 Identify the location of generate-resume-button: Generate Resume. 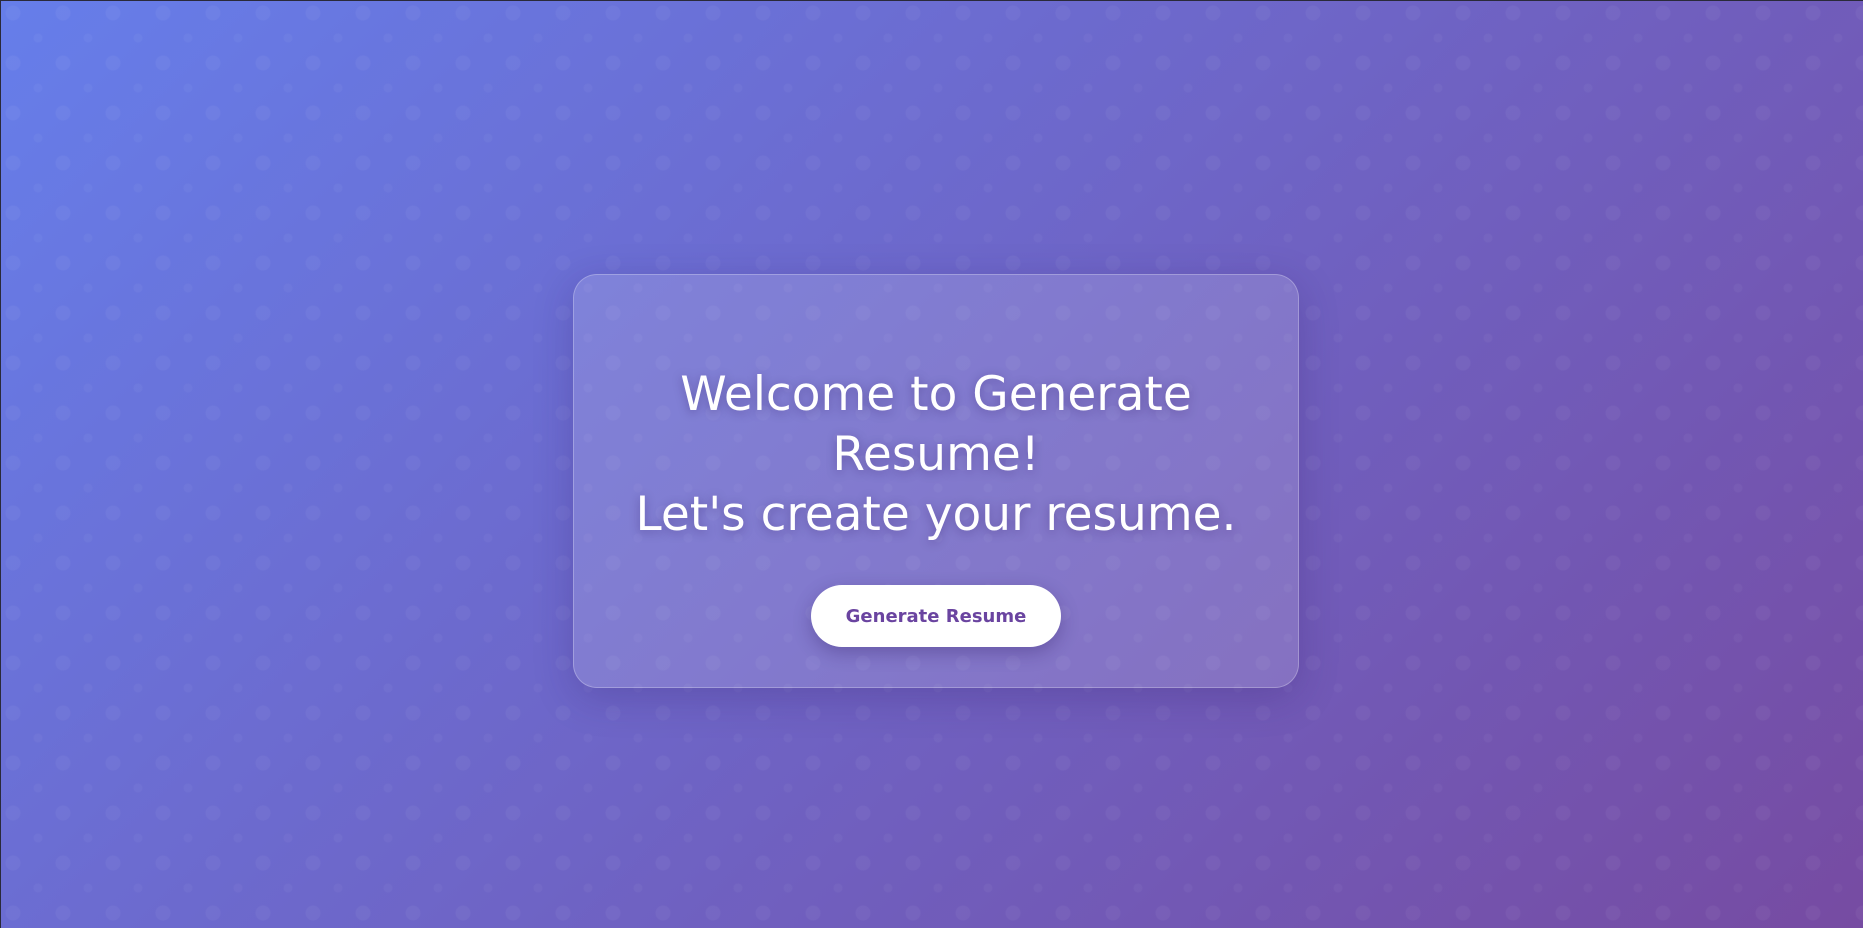
(936, 616).